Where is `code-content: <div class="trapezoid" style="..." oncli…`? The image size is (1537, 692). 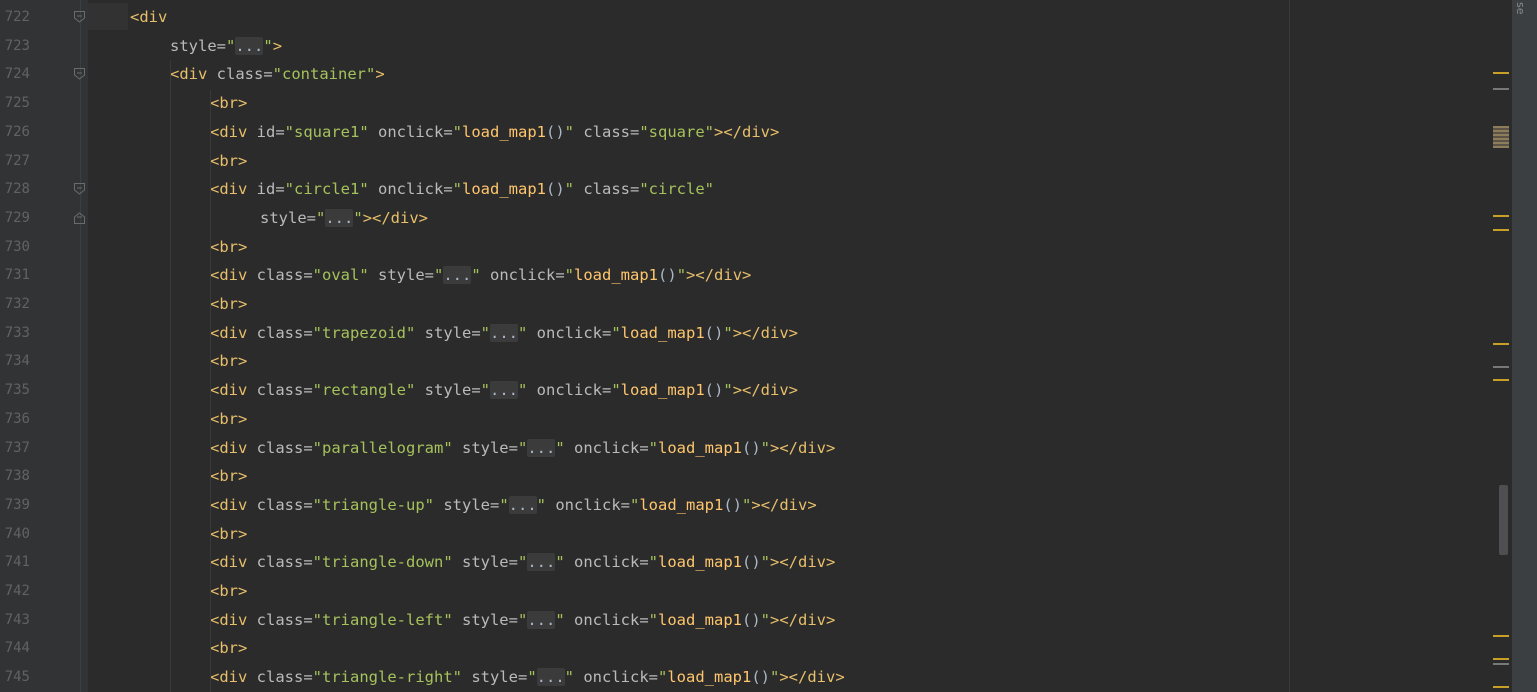 code-content: <div class="trapezoid" style="..." oncli… is located at coordinates (504, 333).